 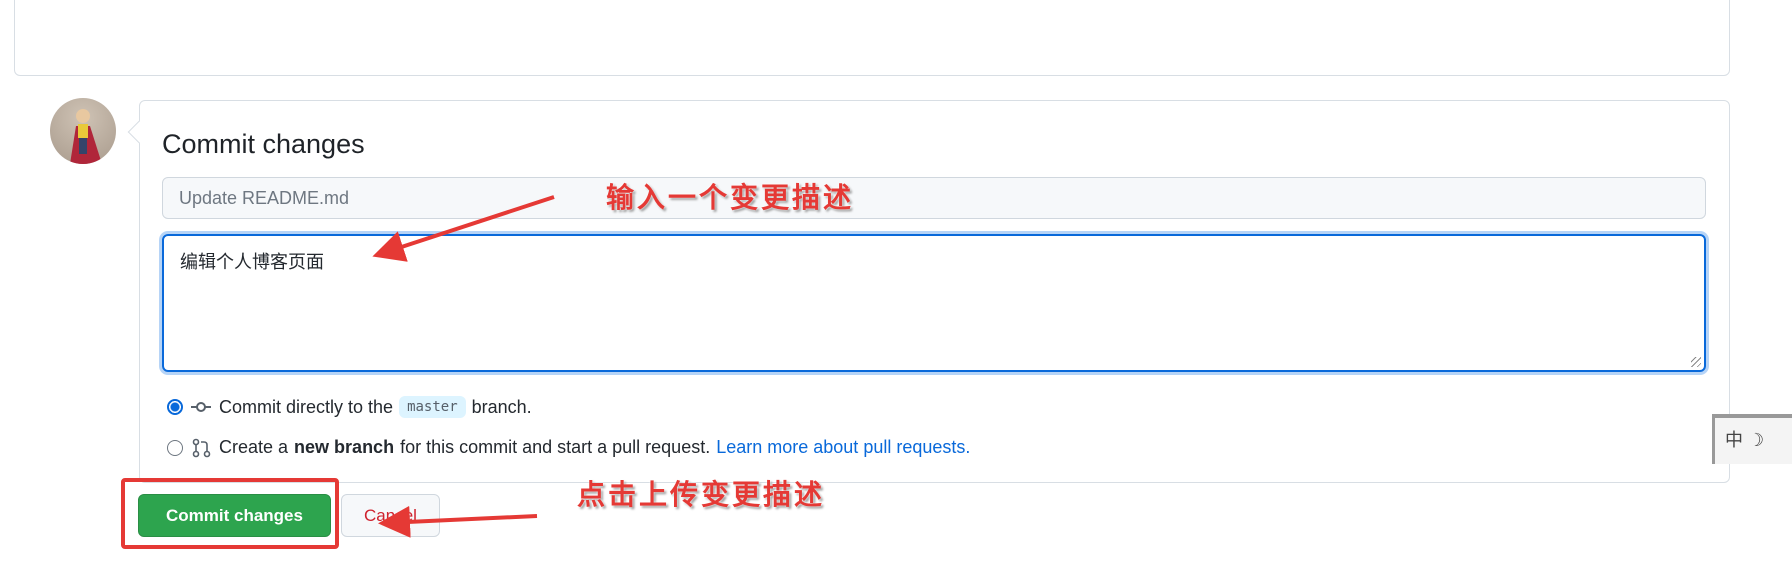 What do you see at coordinates (701, 494) in the screenshot?
I see `annotation-click-note: 点击上传变更描述` at bounding box center [701, 494].